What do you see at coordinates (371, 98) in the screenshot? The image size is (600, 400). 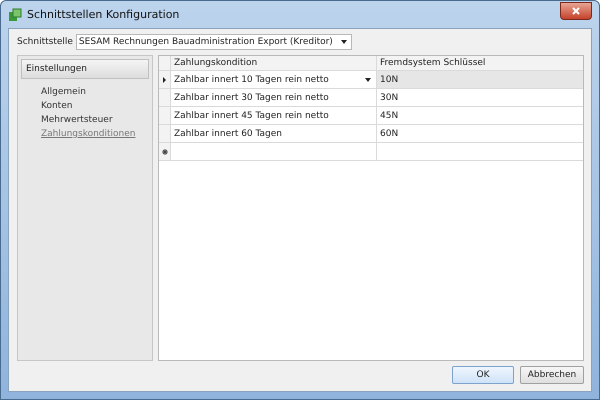 I see `table-row: Zahlbar innert 30 Tagen rein netto 30N` at bounding box center [371, 98].